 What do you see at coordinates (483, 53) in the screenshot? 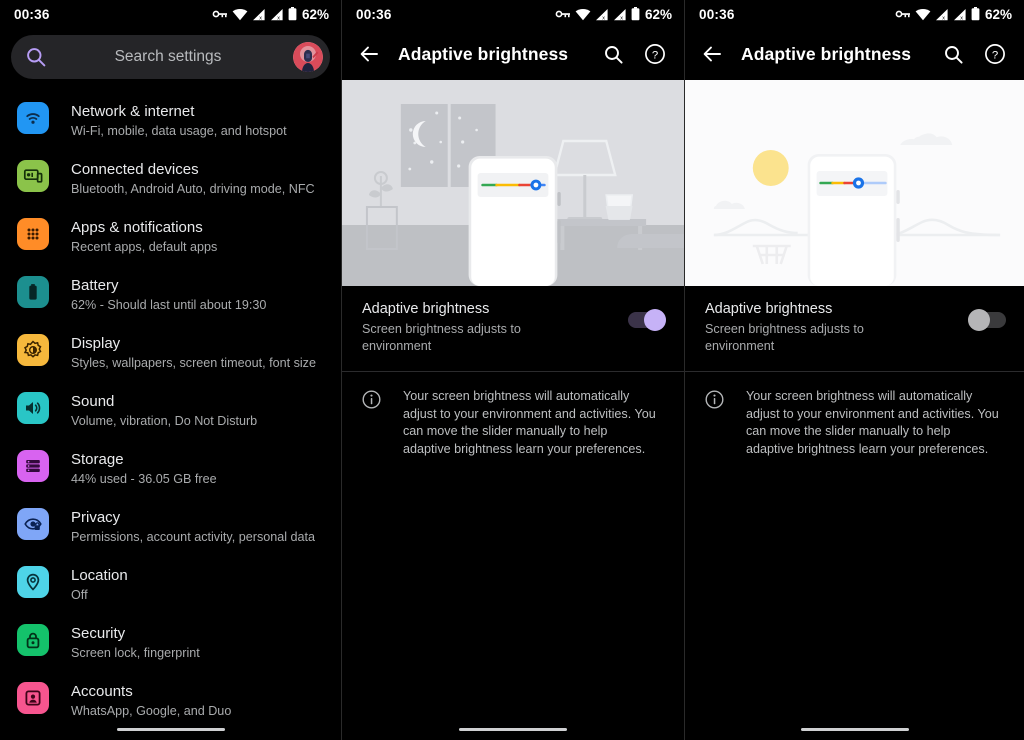
I see `page-title: Adaptive brightness` at bounding box center [483, 53].